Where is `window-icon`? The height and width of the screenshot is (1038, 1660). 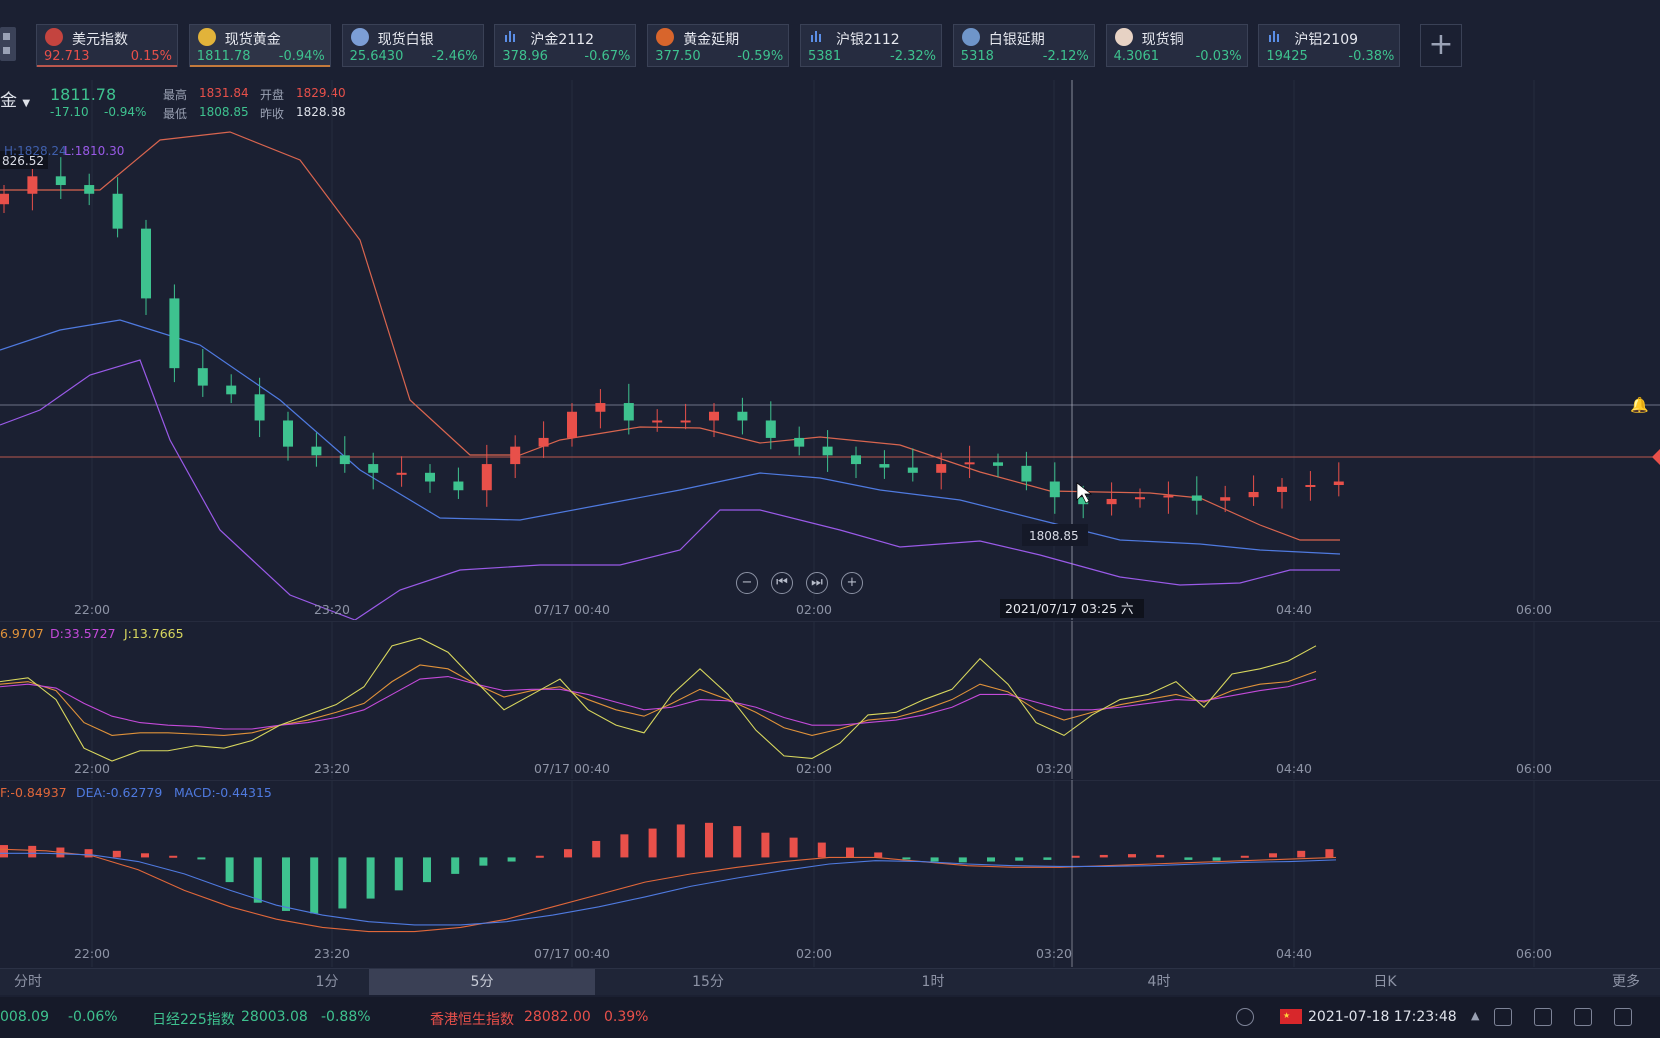
window-icon is located at coordinates (1503, 1017).